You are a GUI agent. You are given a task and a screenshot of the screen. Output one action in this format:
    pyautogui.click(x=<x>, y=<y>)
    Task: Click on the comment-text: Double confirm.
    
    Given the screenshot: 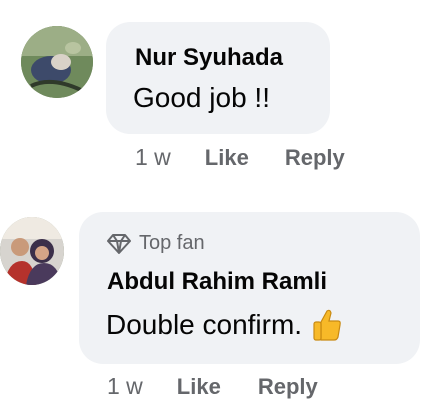 What is the action you would take?
    pyautogui.click(x=204, y=324)
    